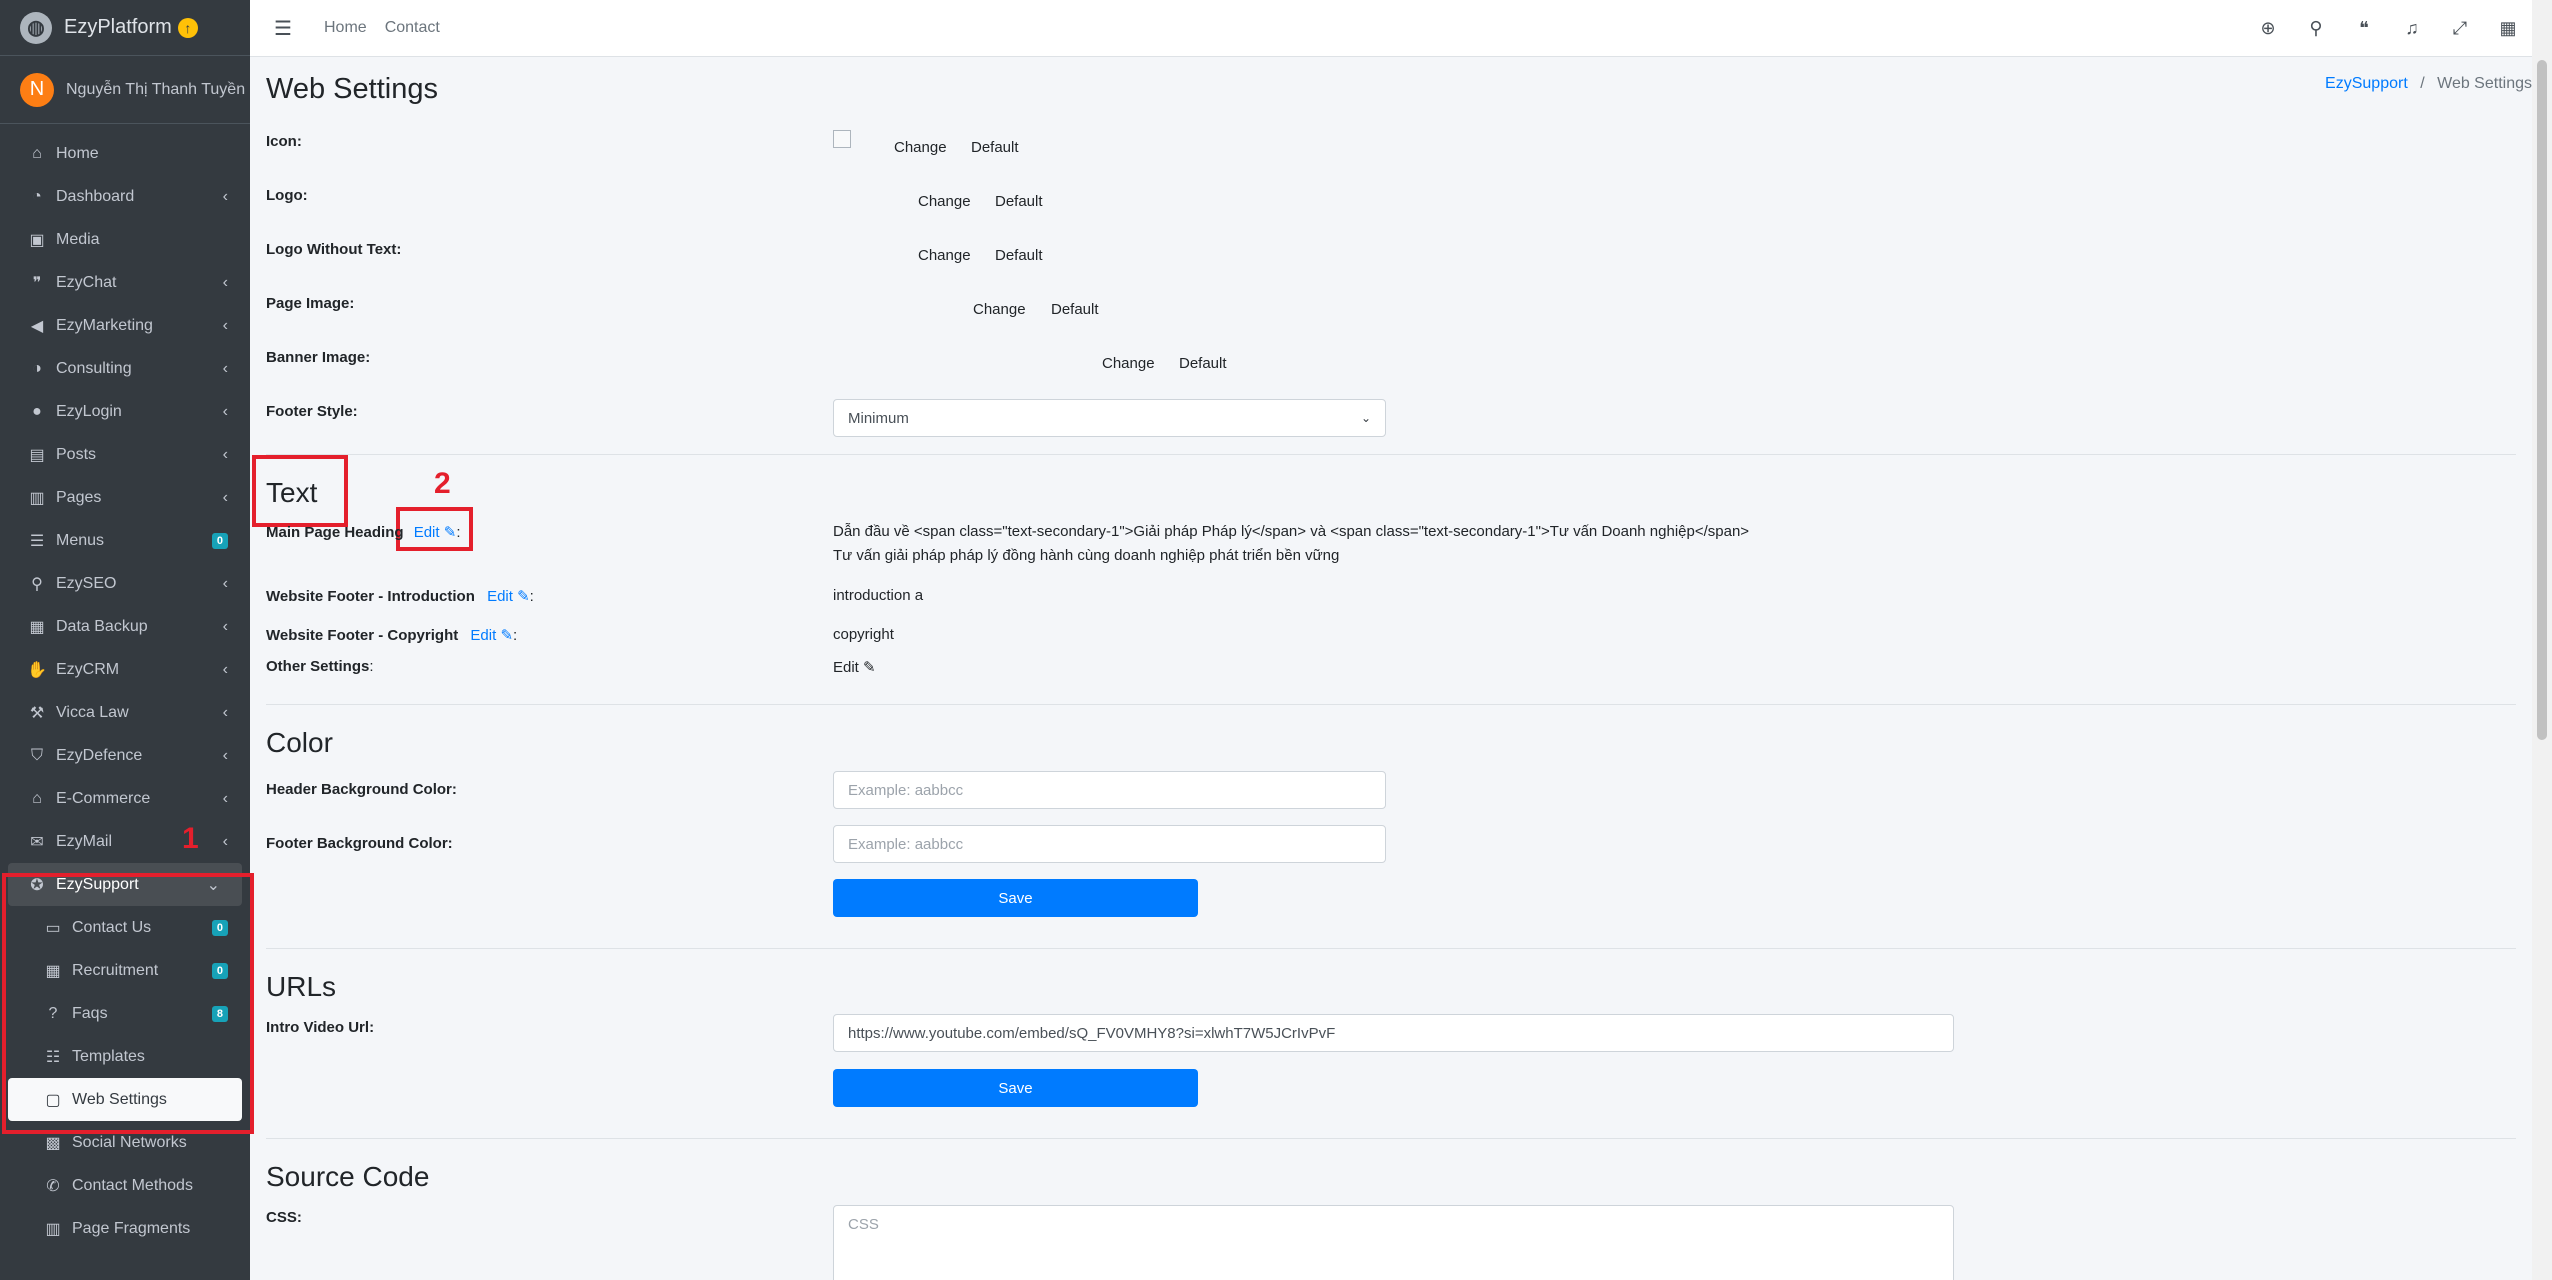  Describe the element at coordinates (2364, 28) in the screenshot. I see `comments-icon: ❝` at that location.